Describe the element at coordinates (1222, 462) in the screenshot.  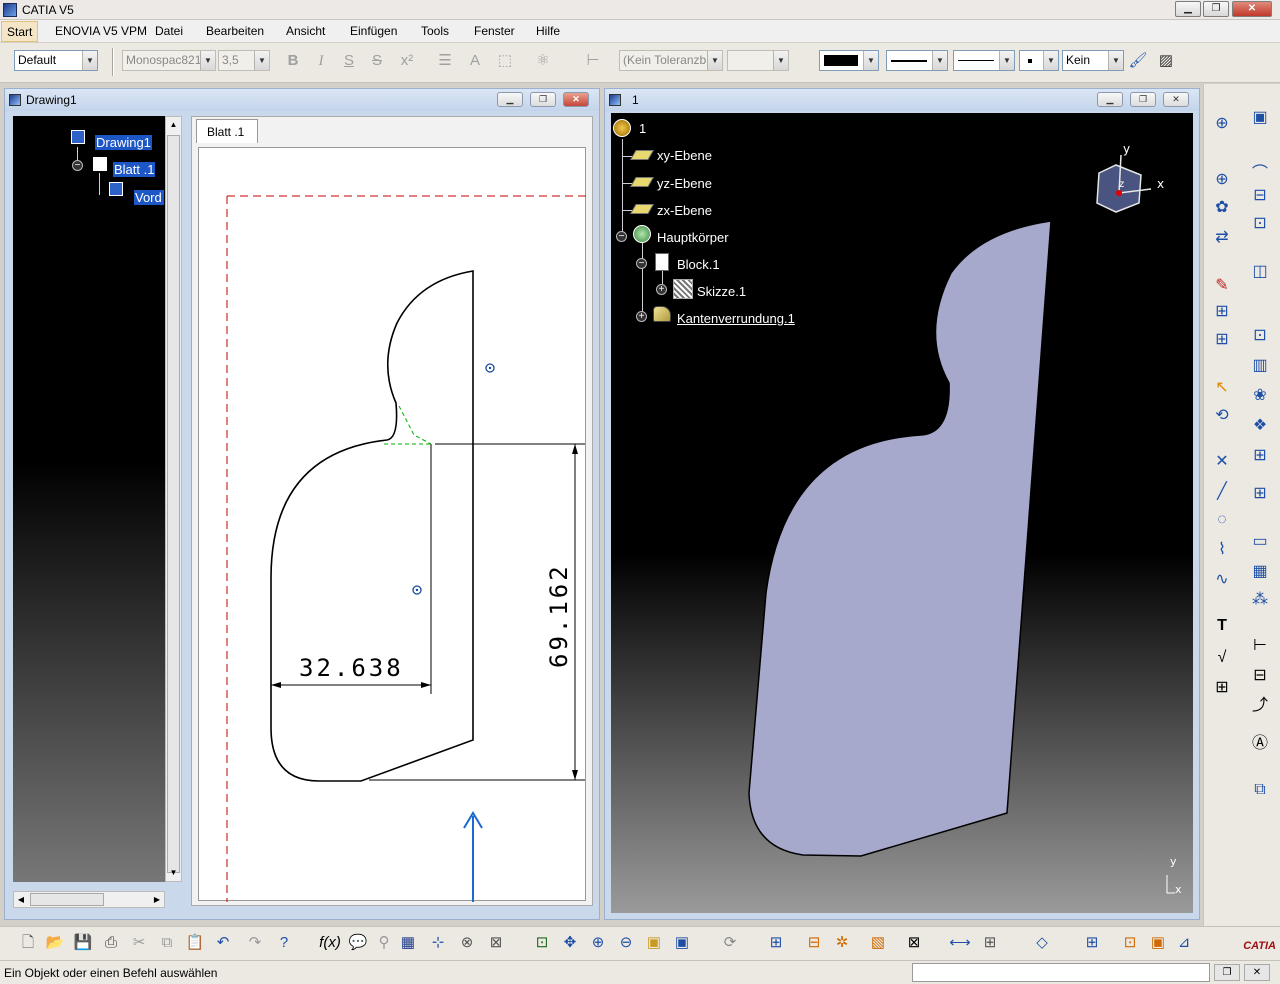
I see `intersect-icon: ✕` at that location.